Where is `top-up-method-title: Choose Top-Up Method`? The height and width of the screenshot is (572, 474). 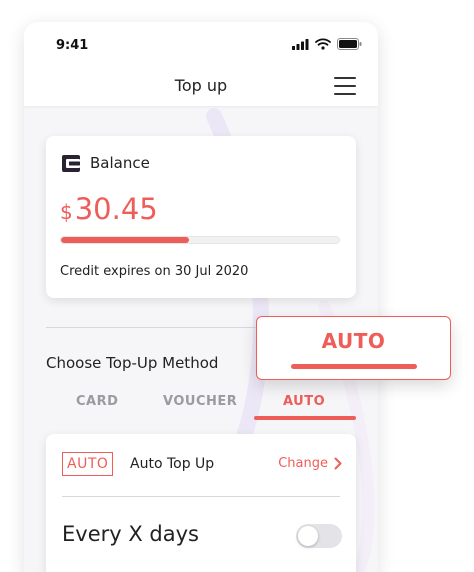
top-up-method-title: Choose Top-Up Method is located at coordinates (132, 363).